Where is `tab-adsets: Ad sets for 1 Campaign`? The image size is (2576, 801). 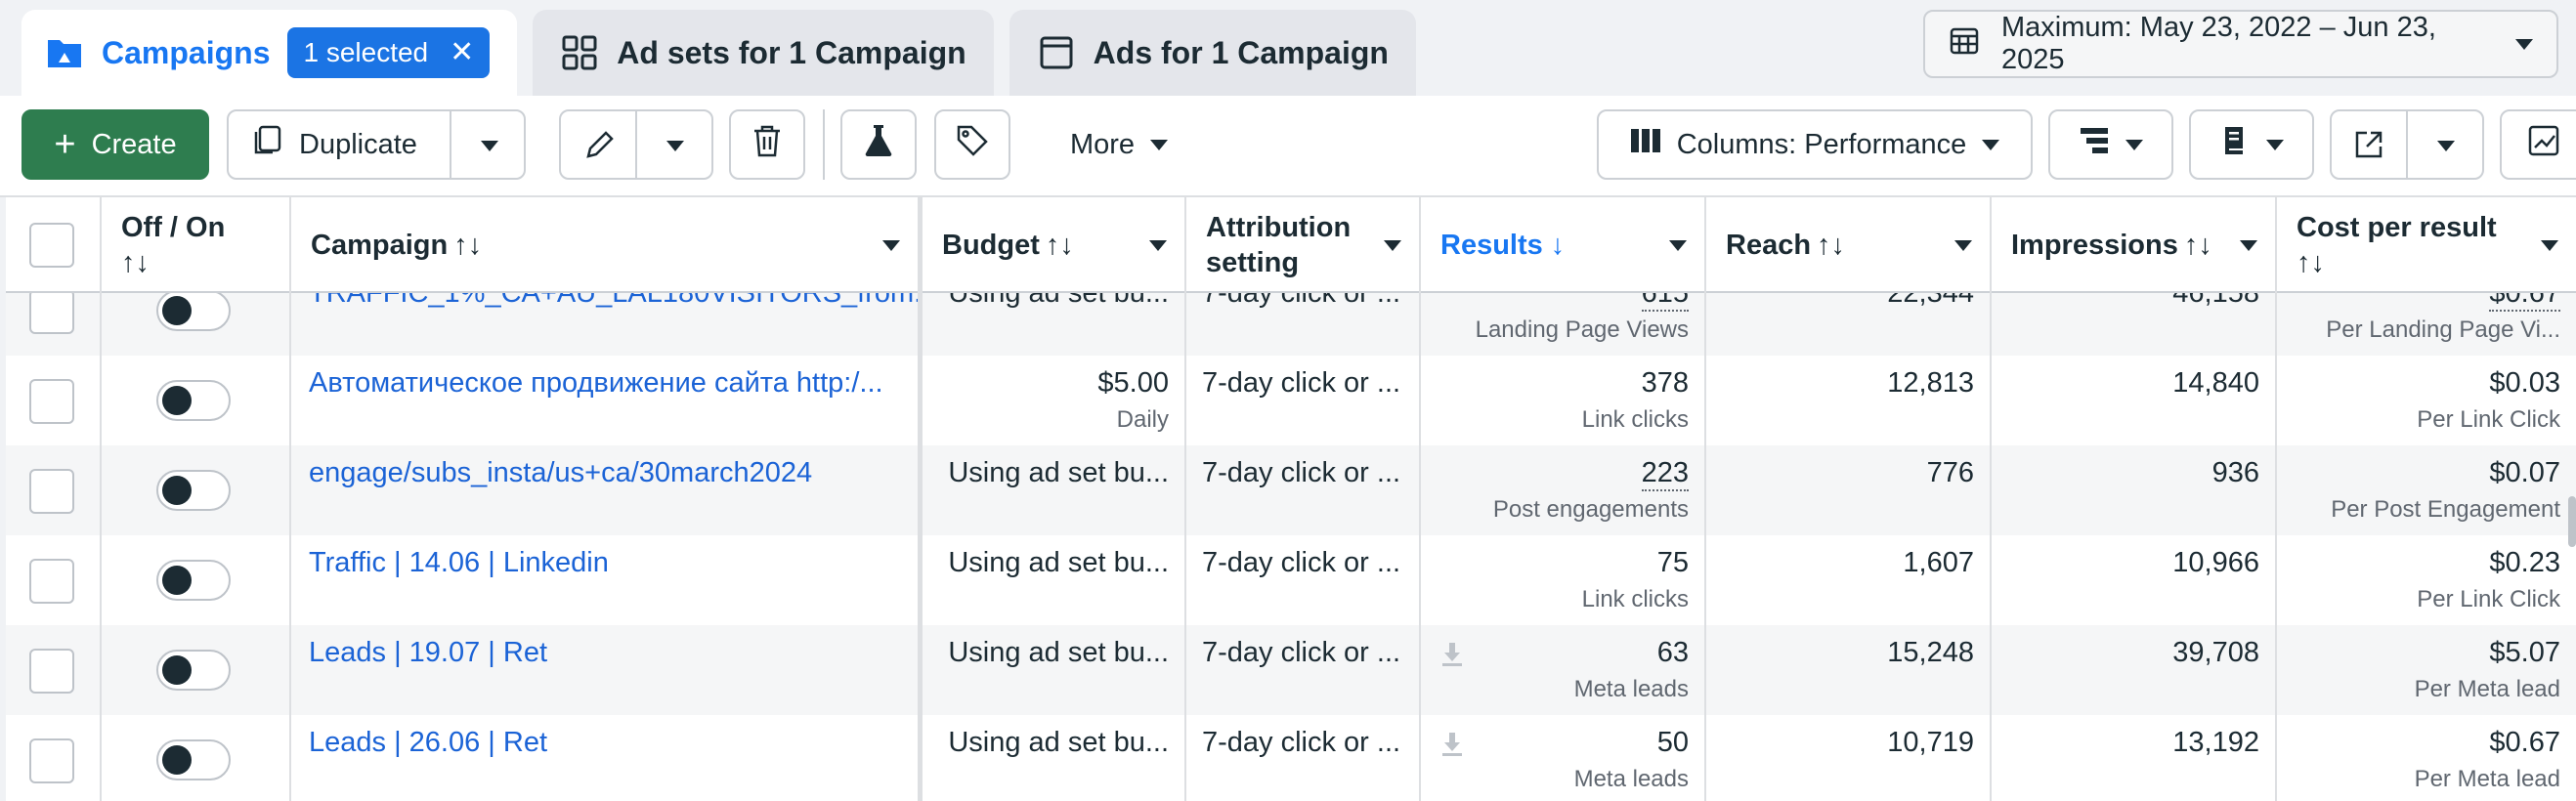
tab-adsets: Ad sets for 1 Campaign is located at coordinates (764, 53).